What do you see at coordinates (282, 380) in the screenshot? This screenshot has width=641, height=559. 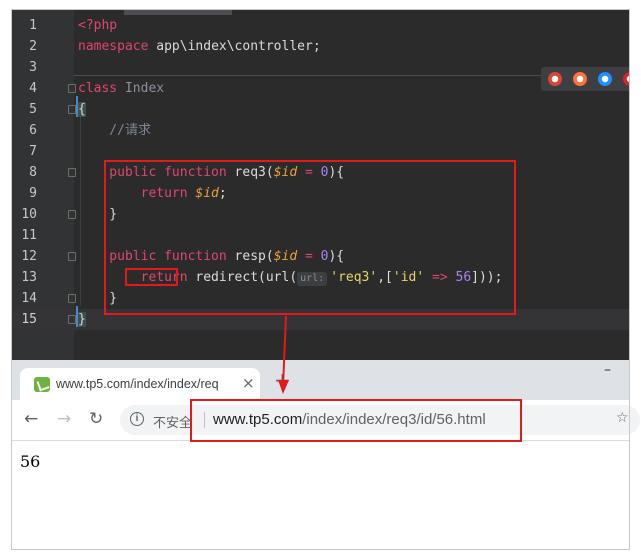 I see `new-tab-button: +` at bounding box center [282, 380].